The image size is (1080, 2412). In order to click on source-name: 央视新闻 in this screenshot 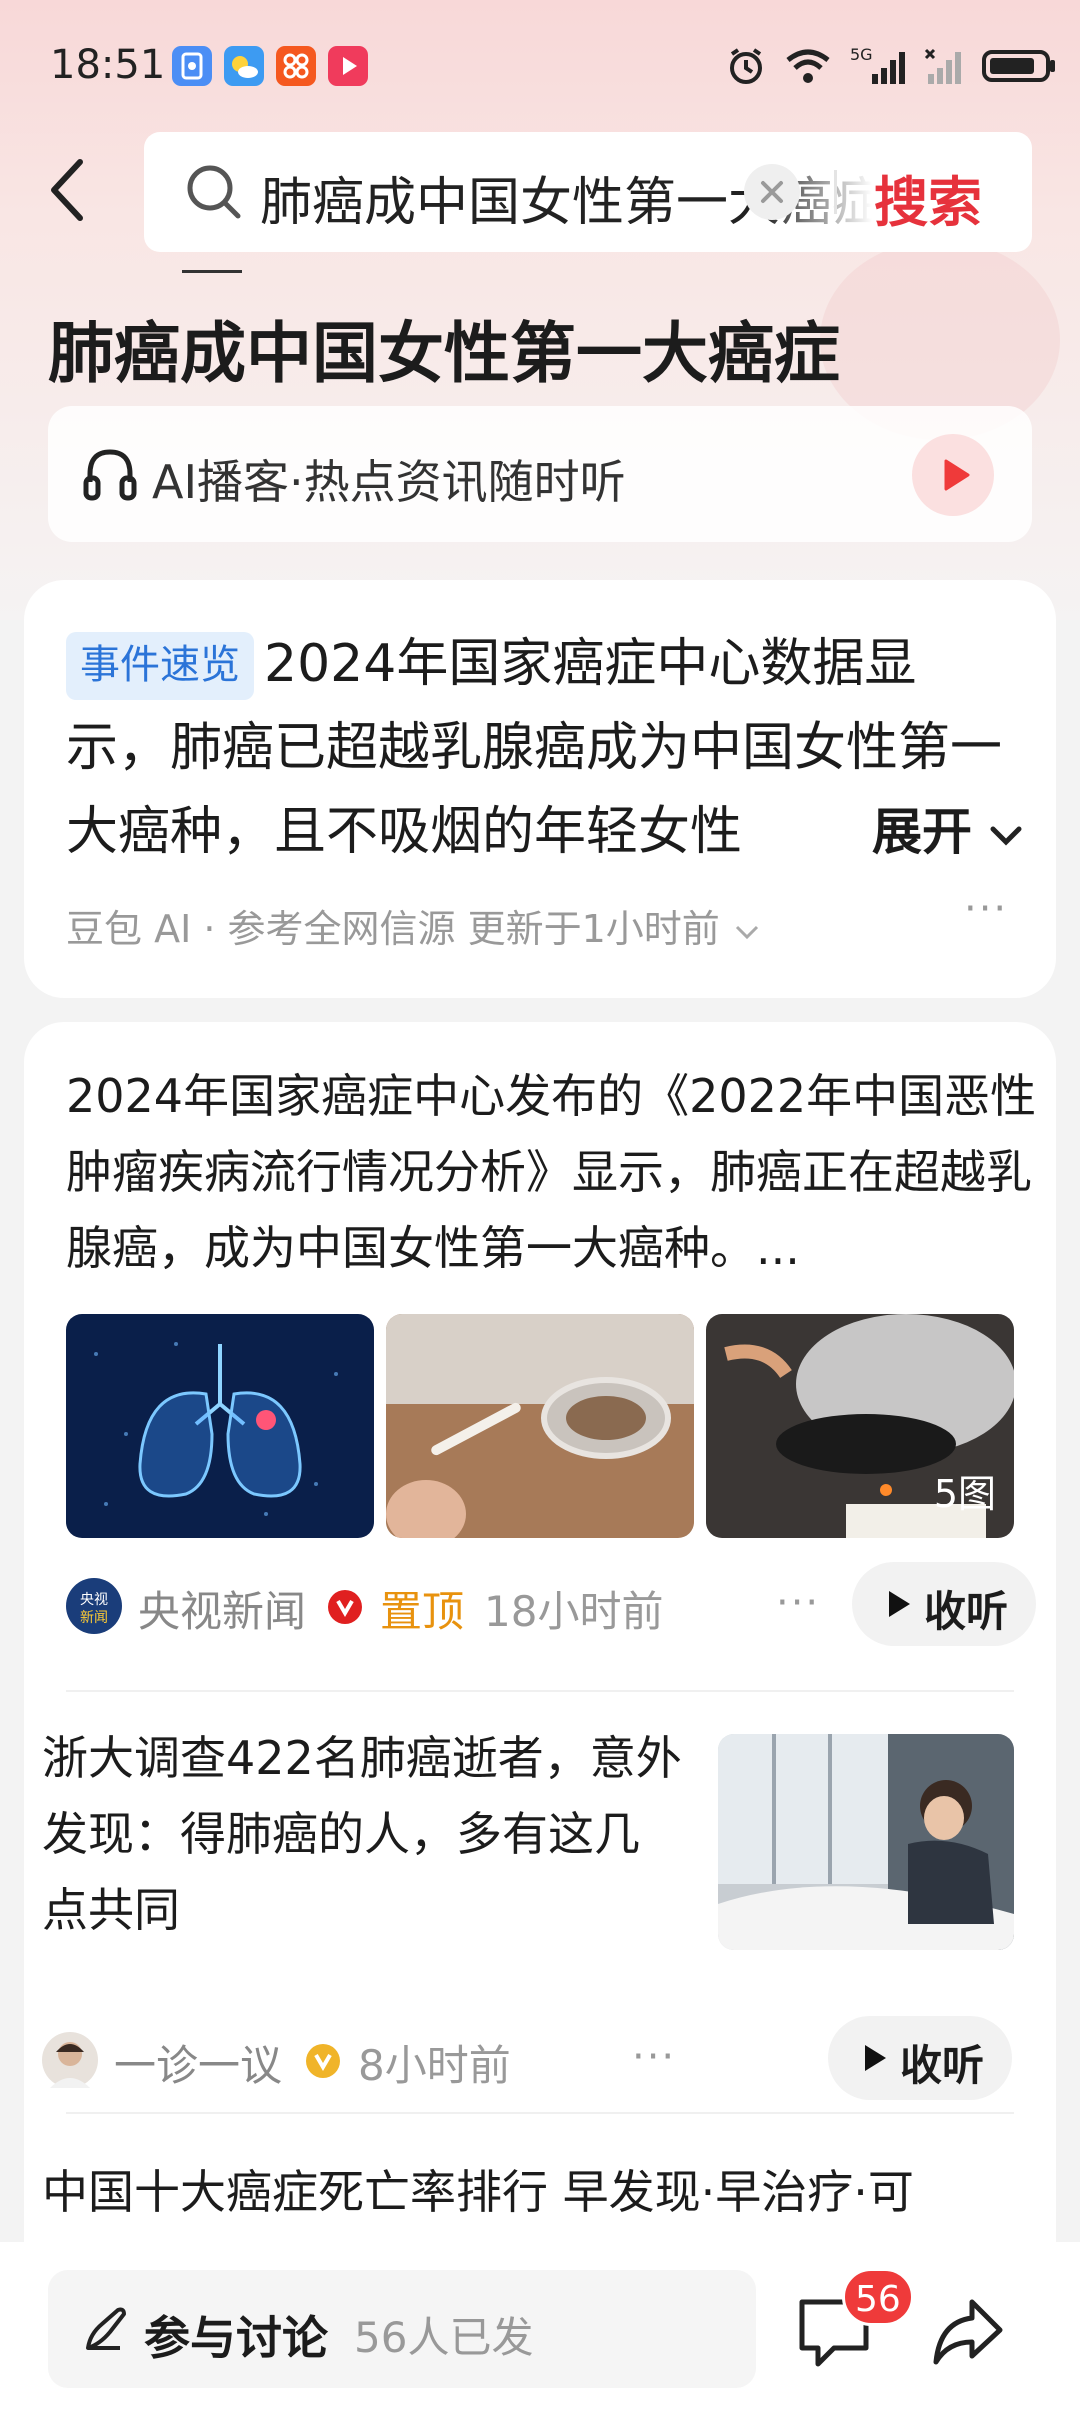, I will do `click(222, 1608)`.